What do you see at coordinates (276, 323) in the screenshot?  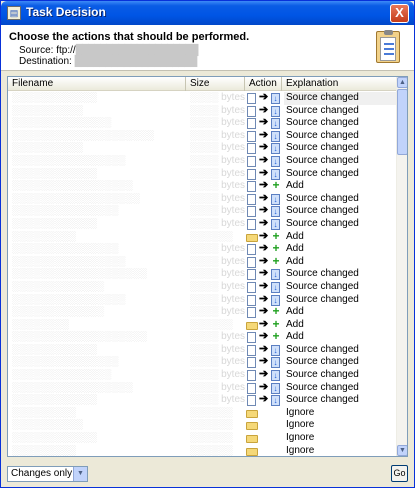 I see `add-icon: +` at bounding box center [276, 323].